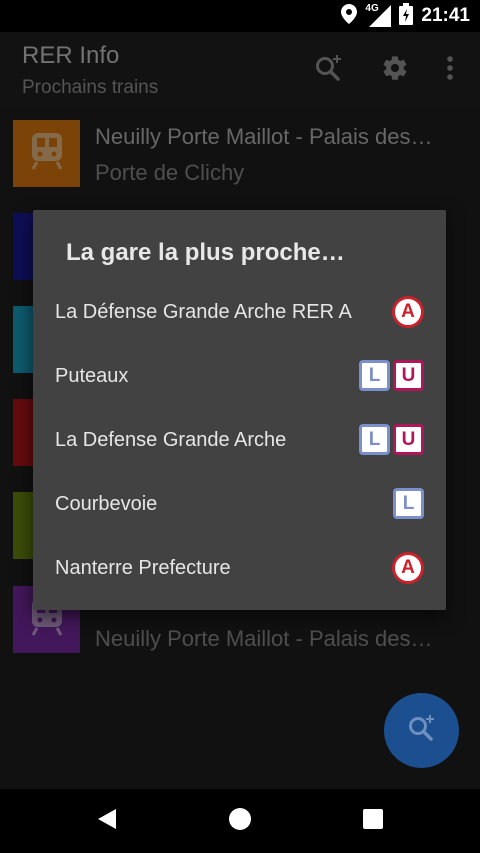  I want to click on station-item: Puteaux L U, so click(239, 377).